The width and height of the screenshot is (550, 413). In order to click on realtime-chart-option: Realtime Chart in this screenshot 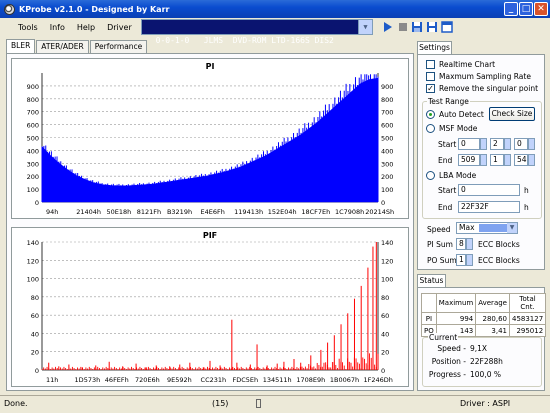, I will do `click(460, 64)`.